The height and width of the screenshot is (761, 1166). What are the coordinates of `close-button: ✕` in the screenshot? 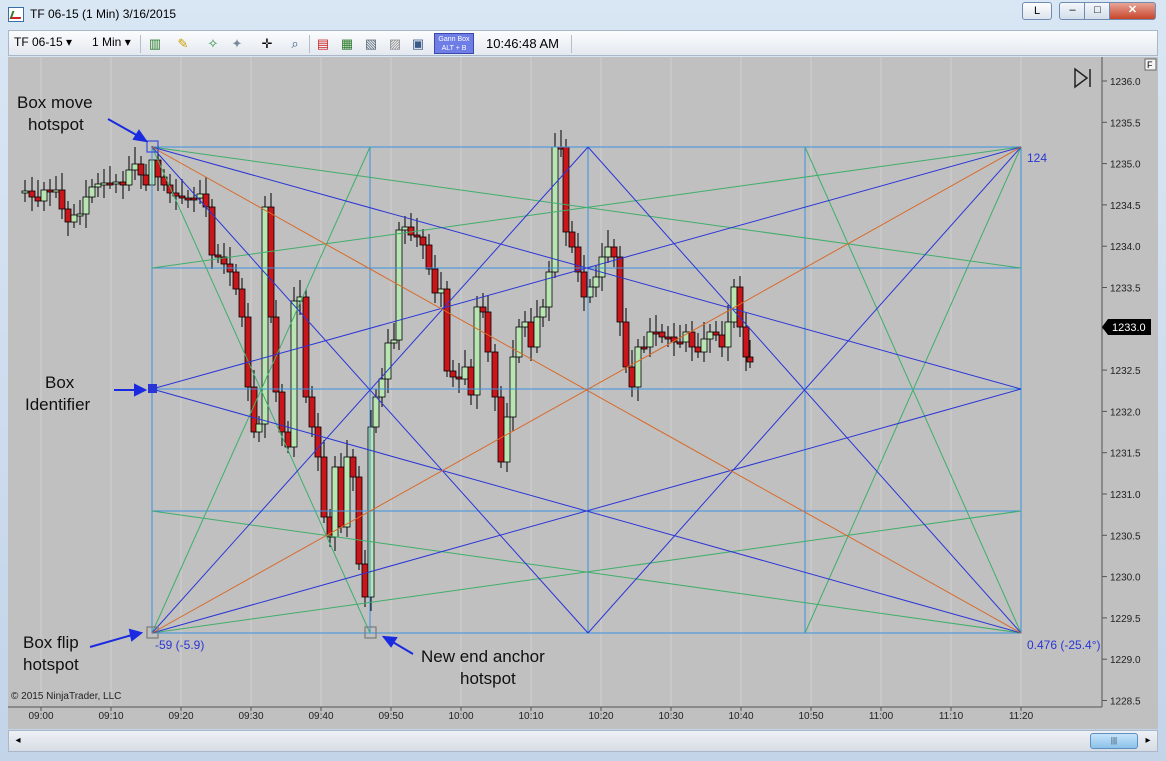 It's located at (1132, 11).